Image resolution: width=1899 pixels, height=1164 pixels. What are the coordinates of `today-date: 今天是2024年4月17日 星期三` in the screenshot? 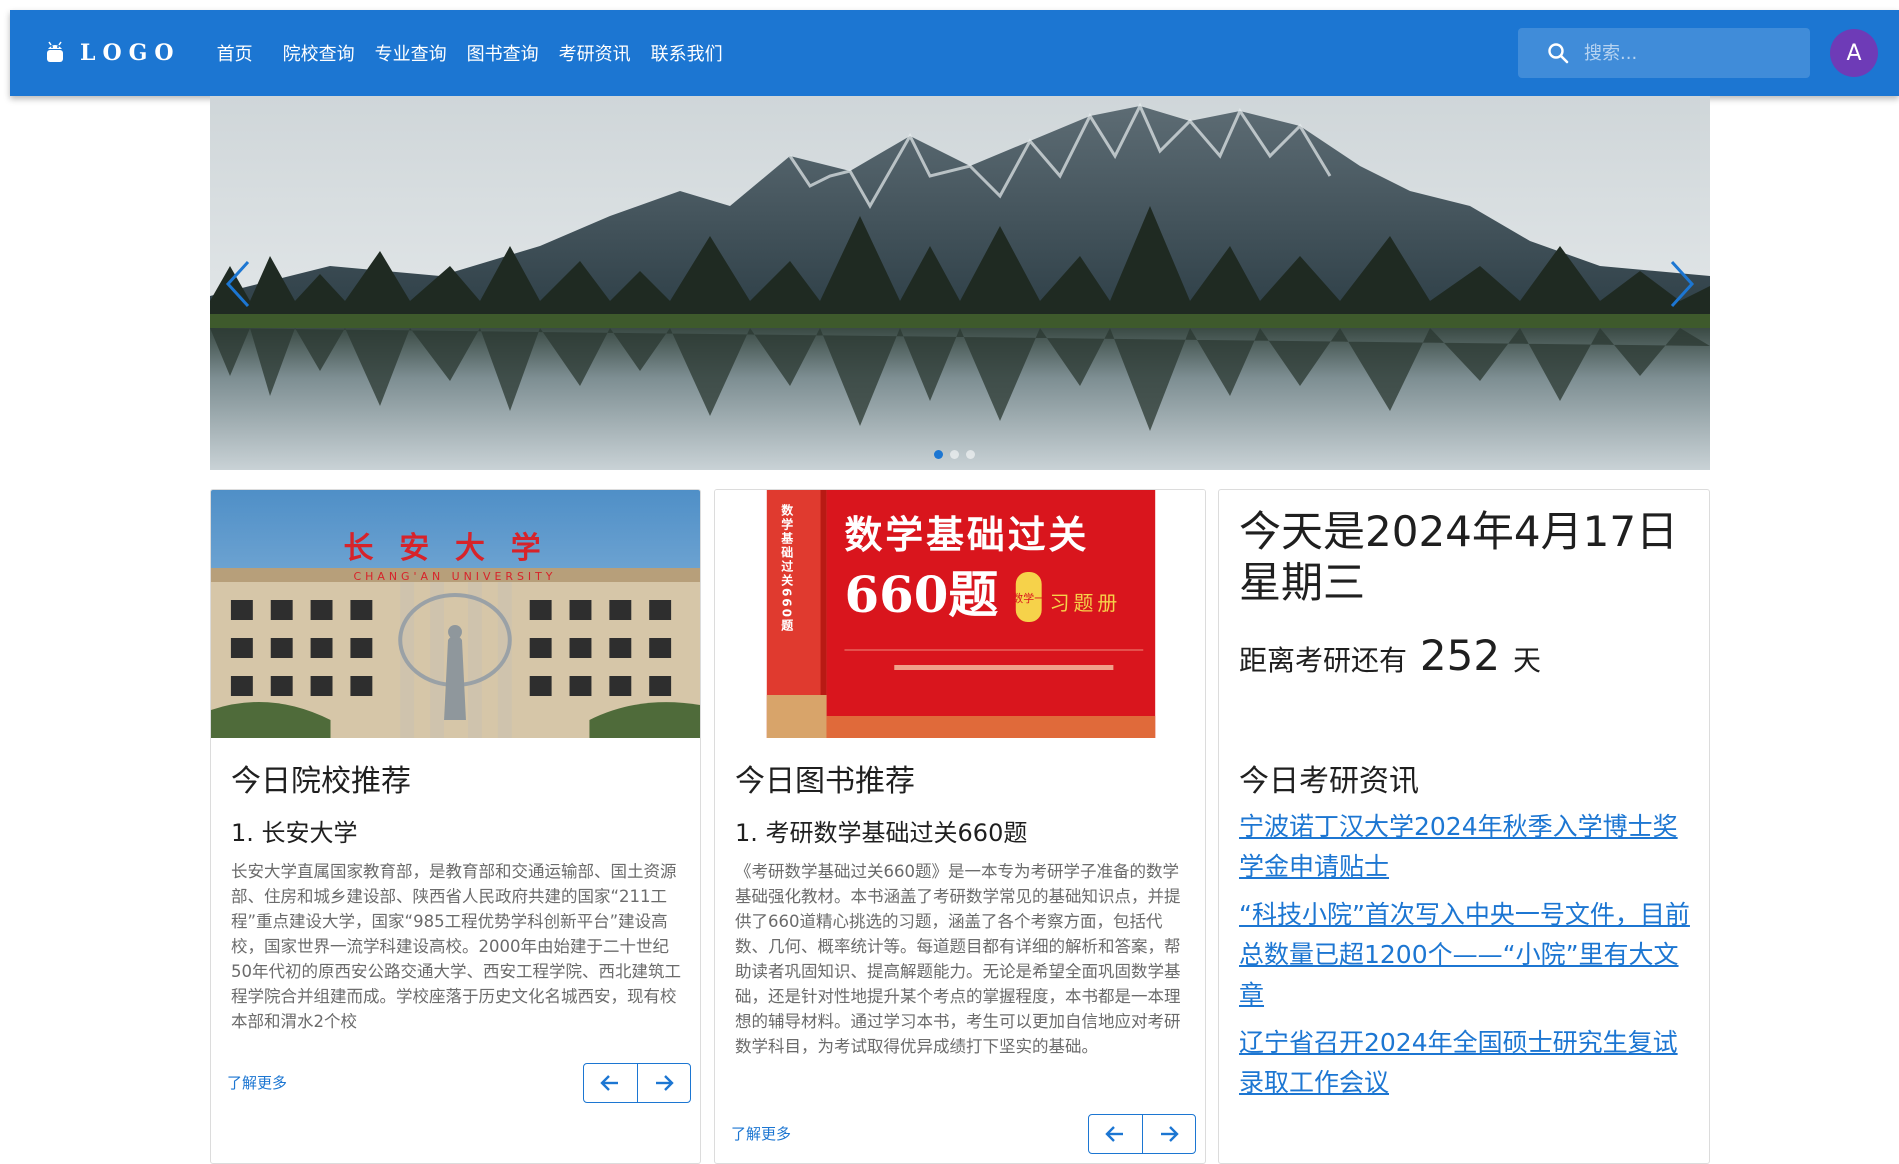 It's located at (1459, 557).